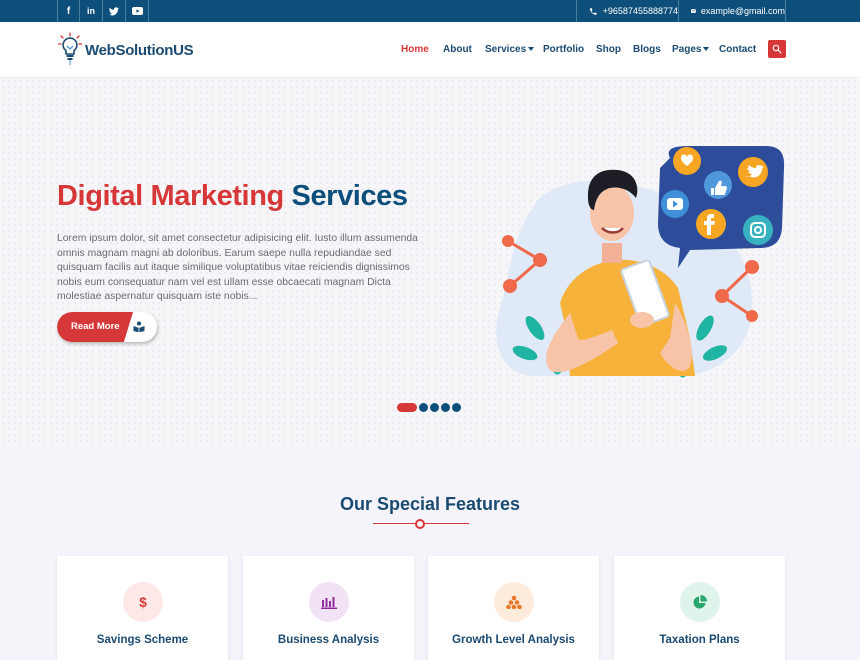  Describe the element at coordinates (142, 640) in the screenshot. I see `feature-label: Savings Scheme` at that location.